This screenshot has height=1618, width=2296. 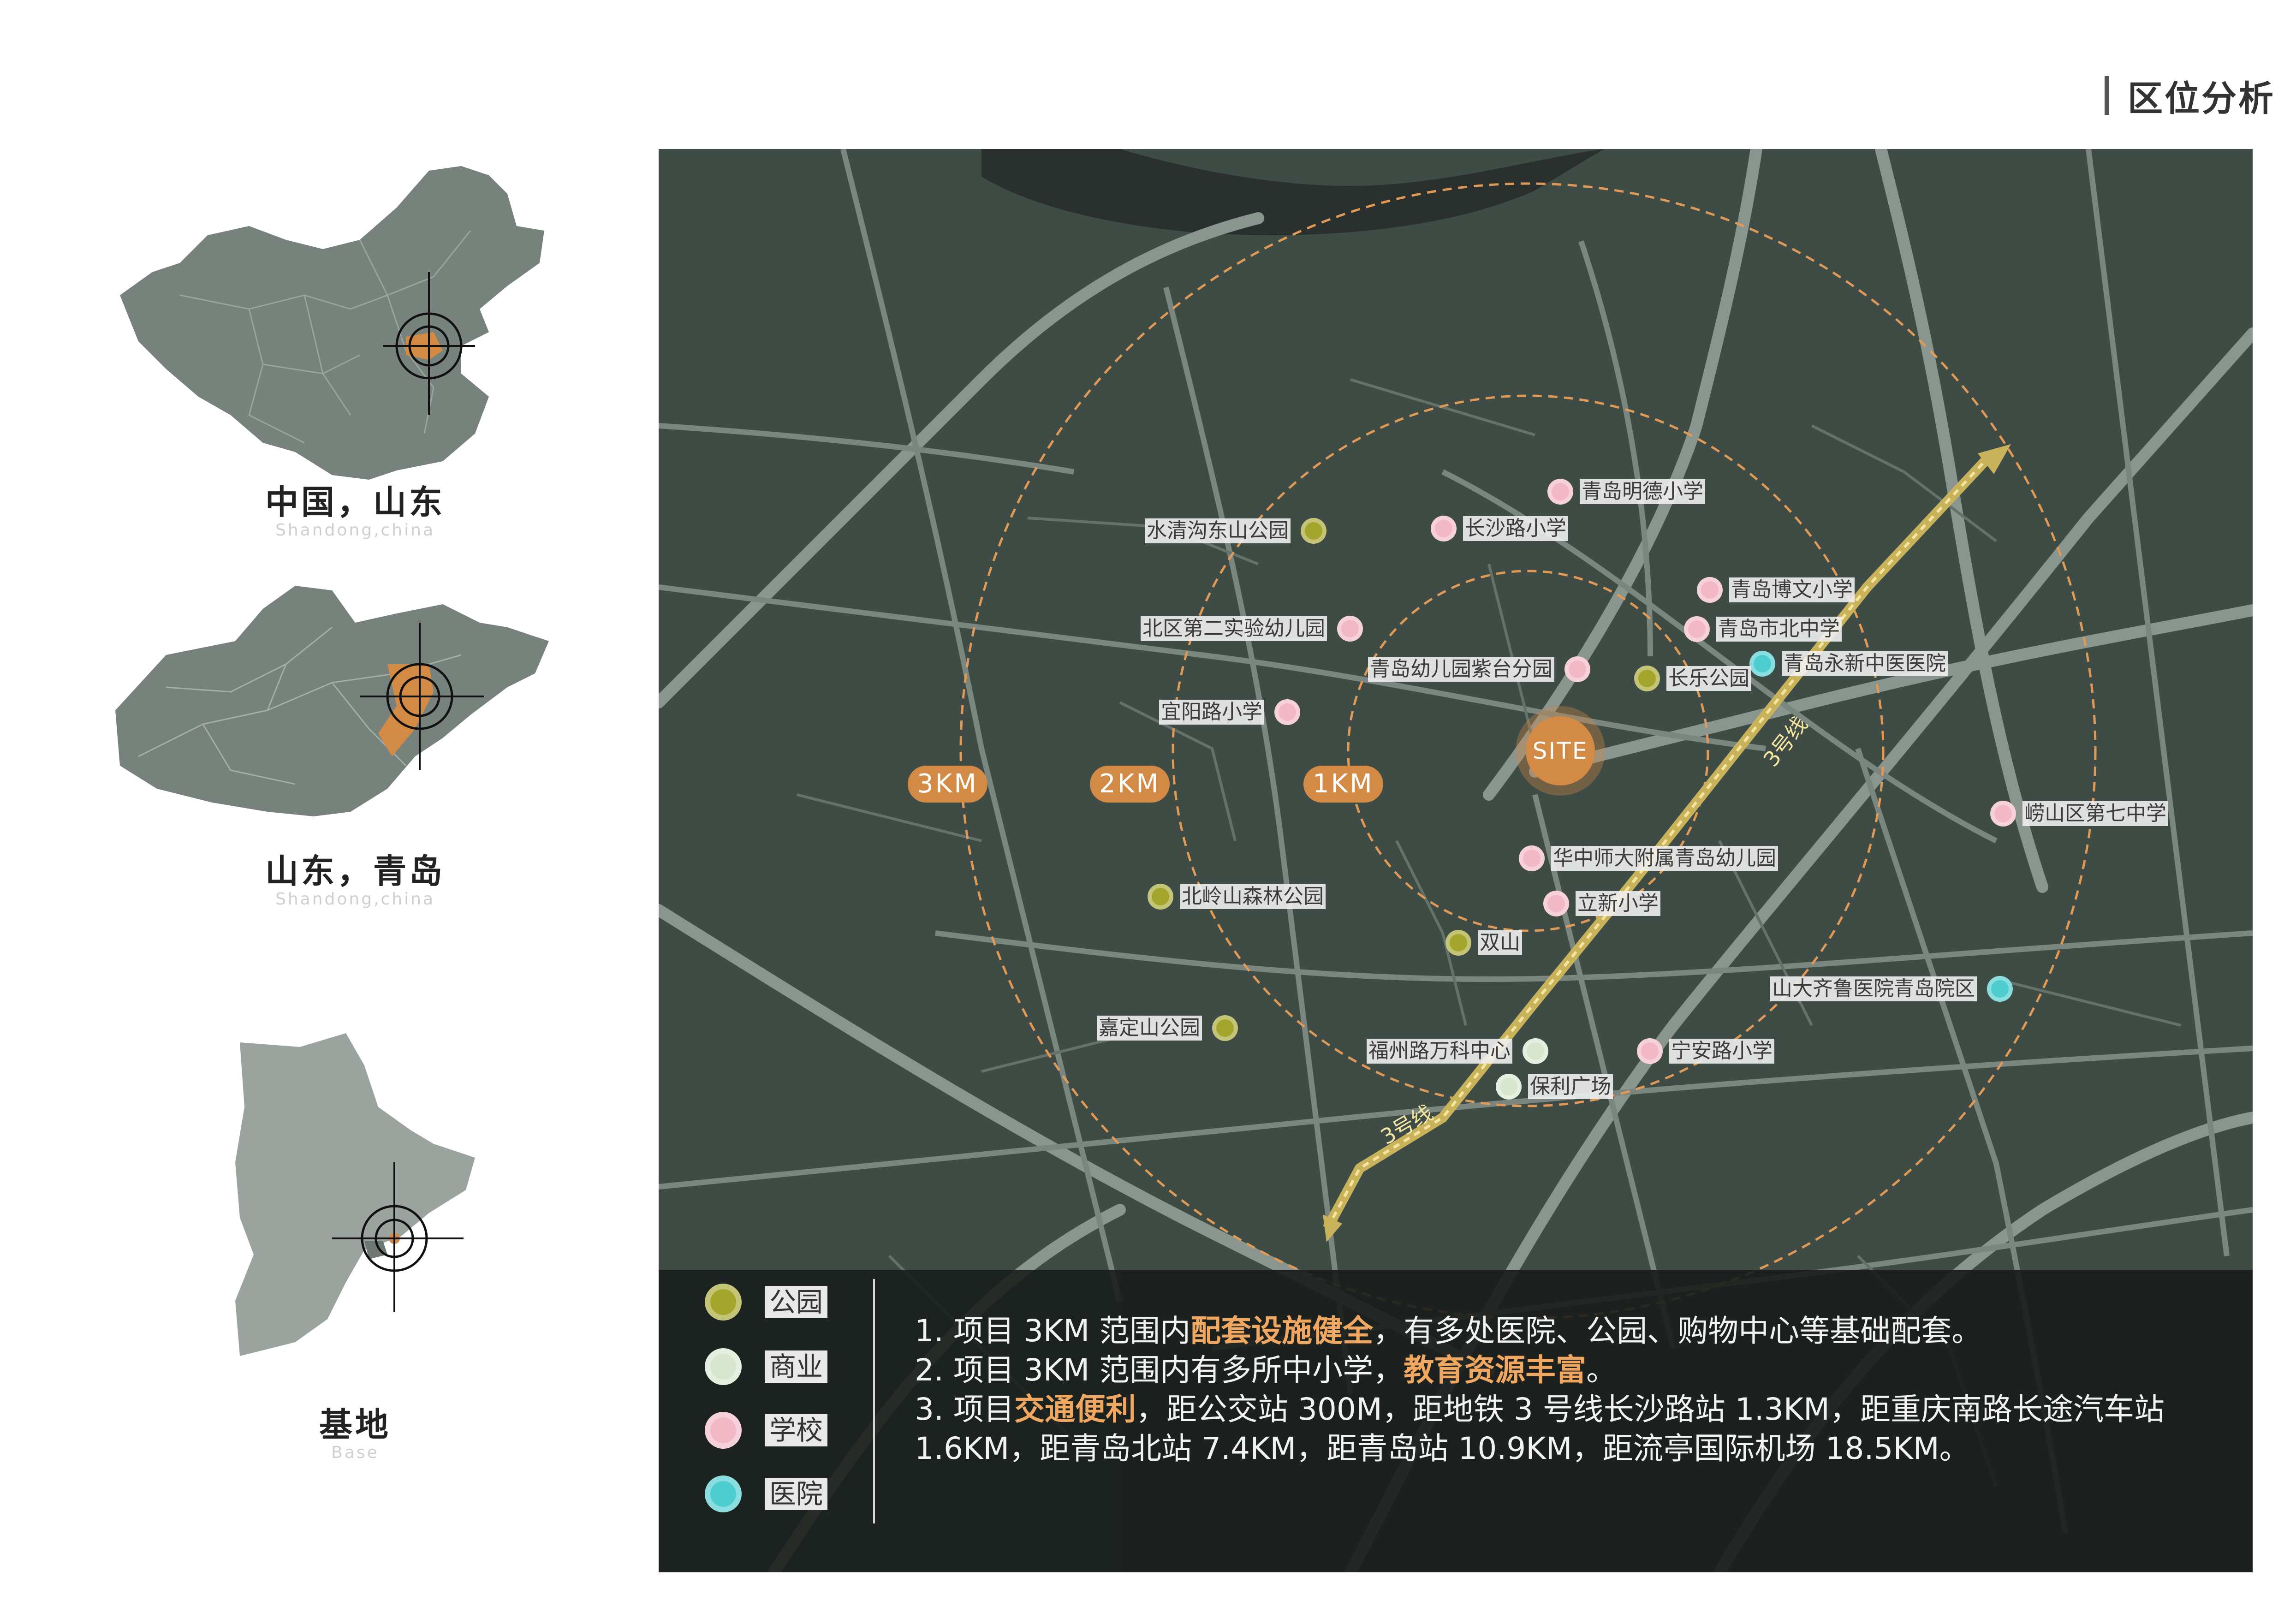 I want to click on poi-lixin-primary: 立新小学, so click(x=1602, y=903).